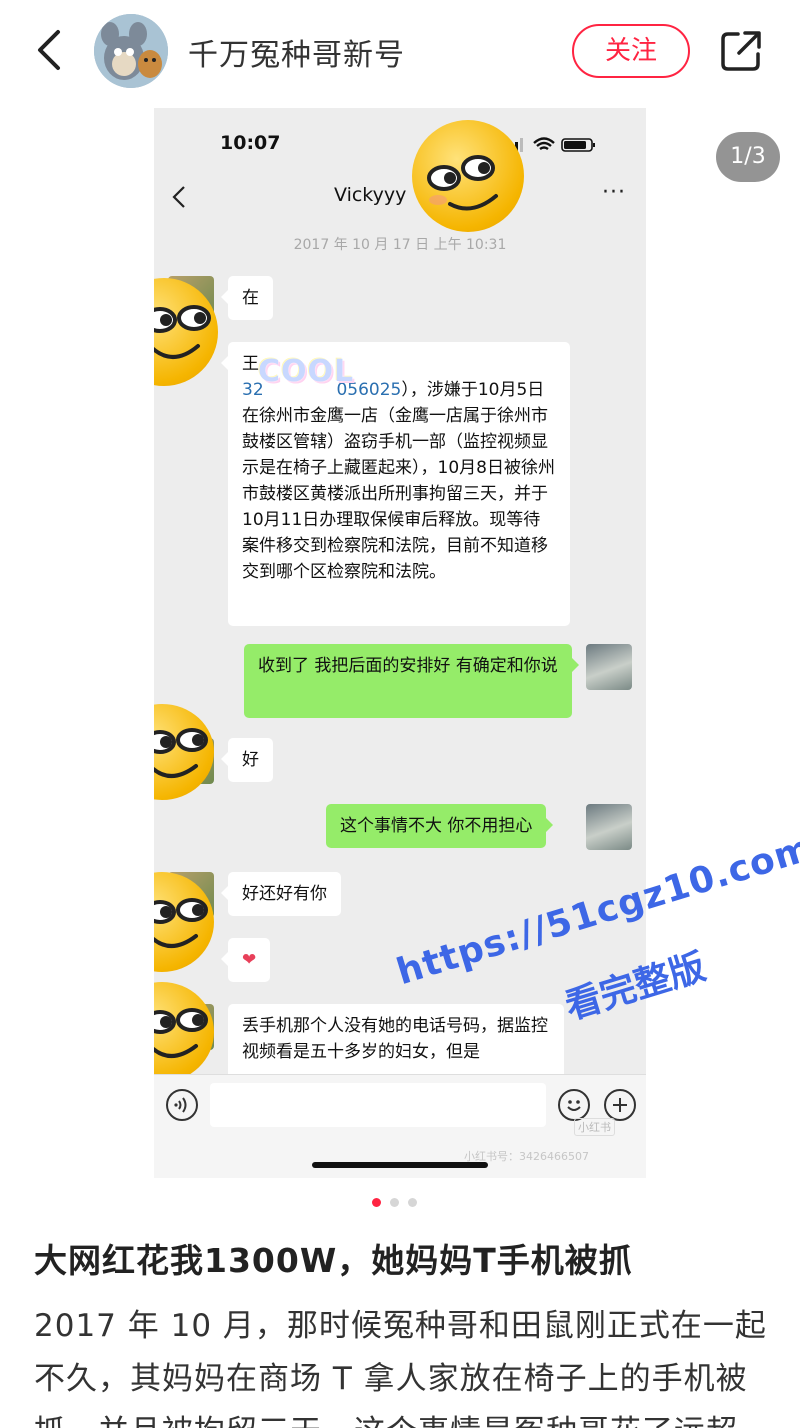 Image resolution: width=800 pixels, height=1428 pixels. What do you see at coordinates (400, 245) in the screenshot?
I see `chat-date: 2017 年 10 月 17 日 上午 10:31` at bounding box center [400, 245].